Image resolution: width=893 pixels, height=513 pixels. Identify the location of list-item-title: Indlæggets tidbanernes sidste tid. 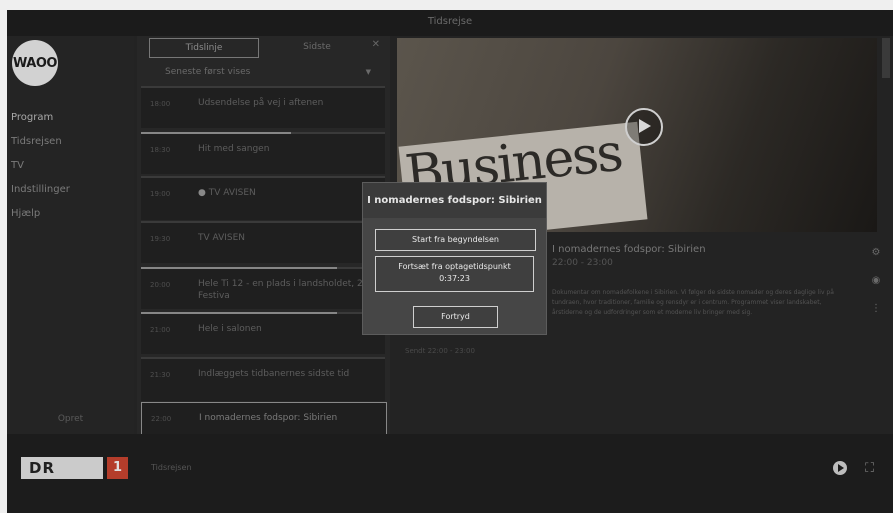
(274, 374).